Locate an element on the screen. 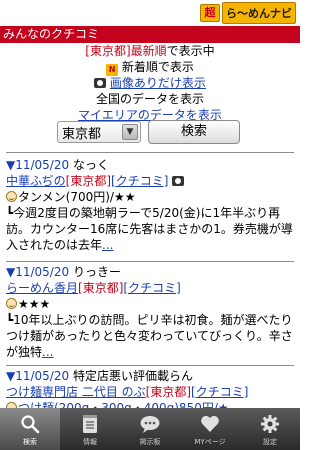 This screenshot has height=450, width=320. chevron-down-icon: ▼ is located at coordinates (130, 132).